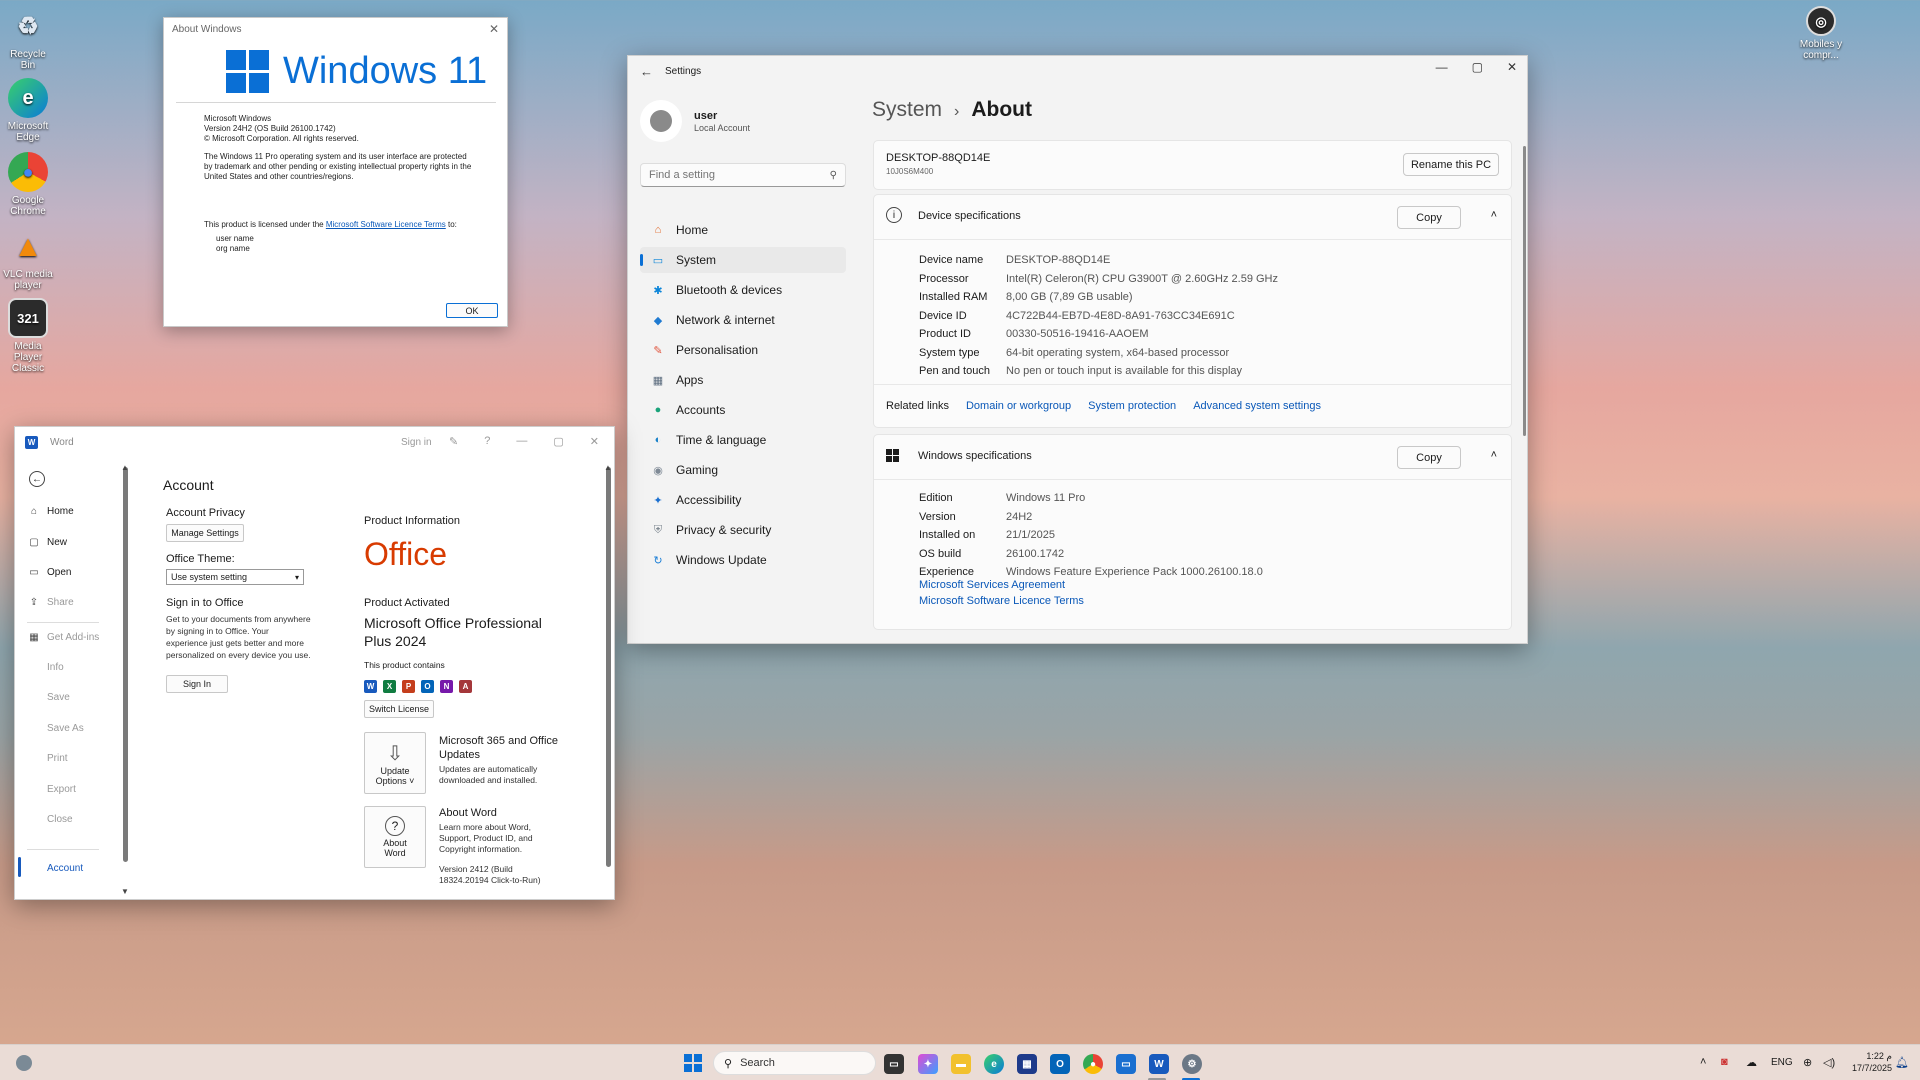 The width and height of the screenshot is (1920, 1080). Describe the element at coordinates (418, 686) in the screenshot. I see `office-apps-list: WXPONA` at that location.